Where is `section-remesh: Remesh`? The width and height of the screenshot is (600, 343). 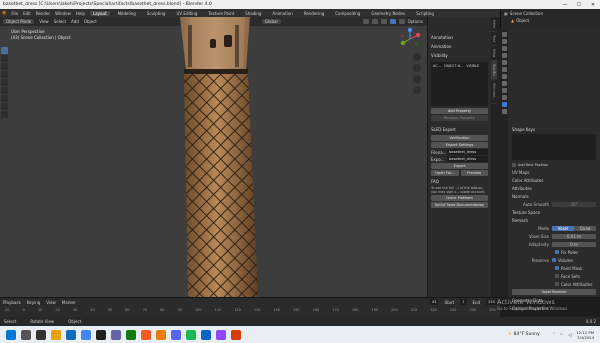
section-remesh: Remesh is located at coordinates (550, 220).